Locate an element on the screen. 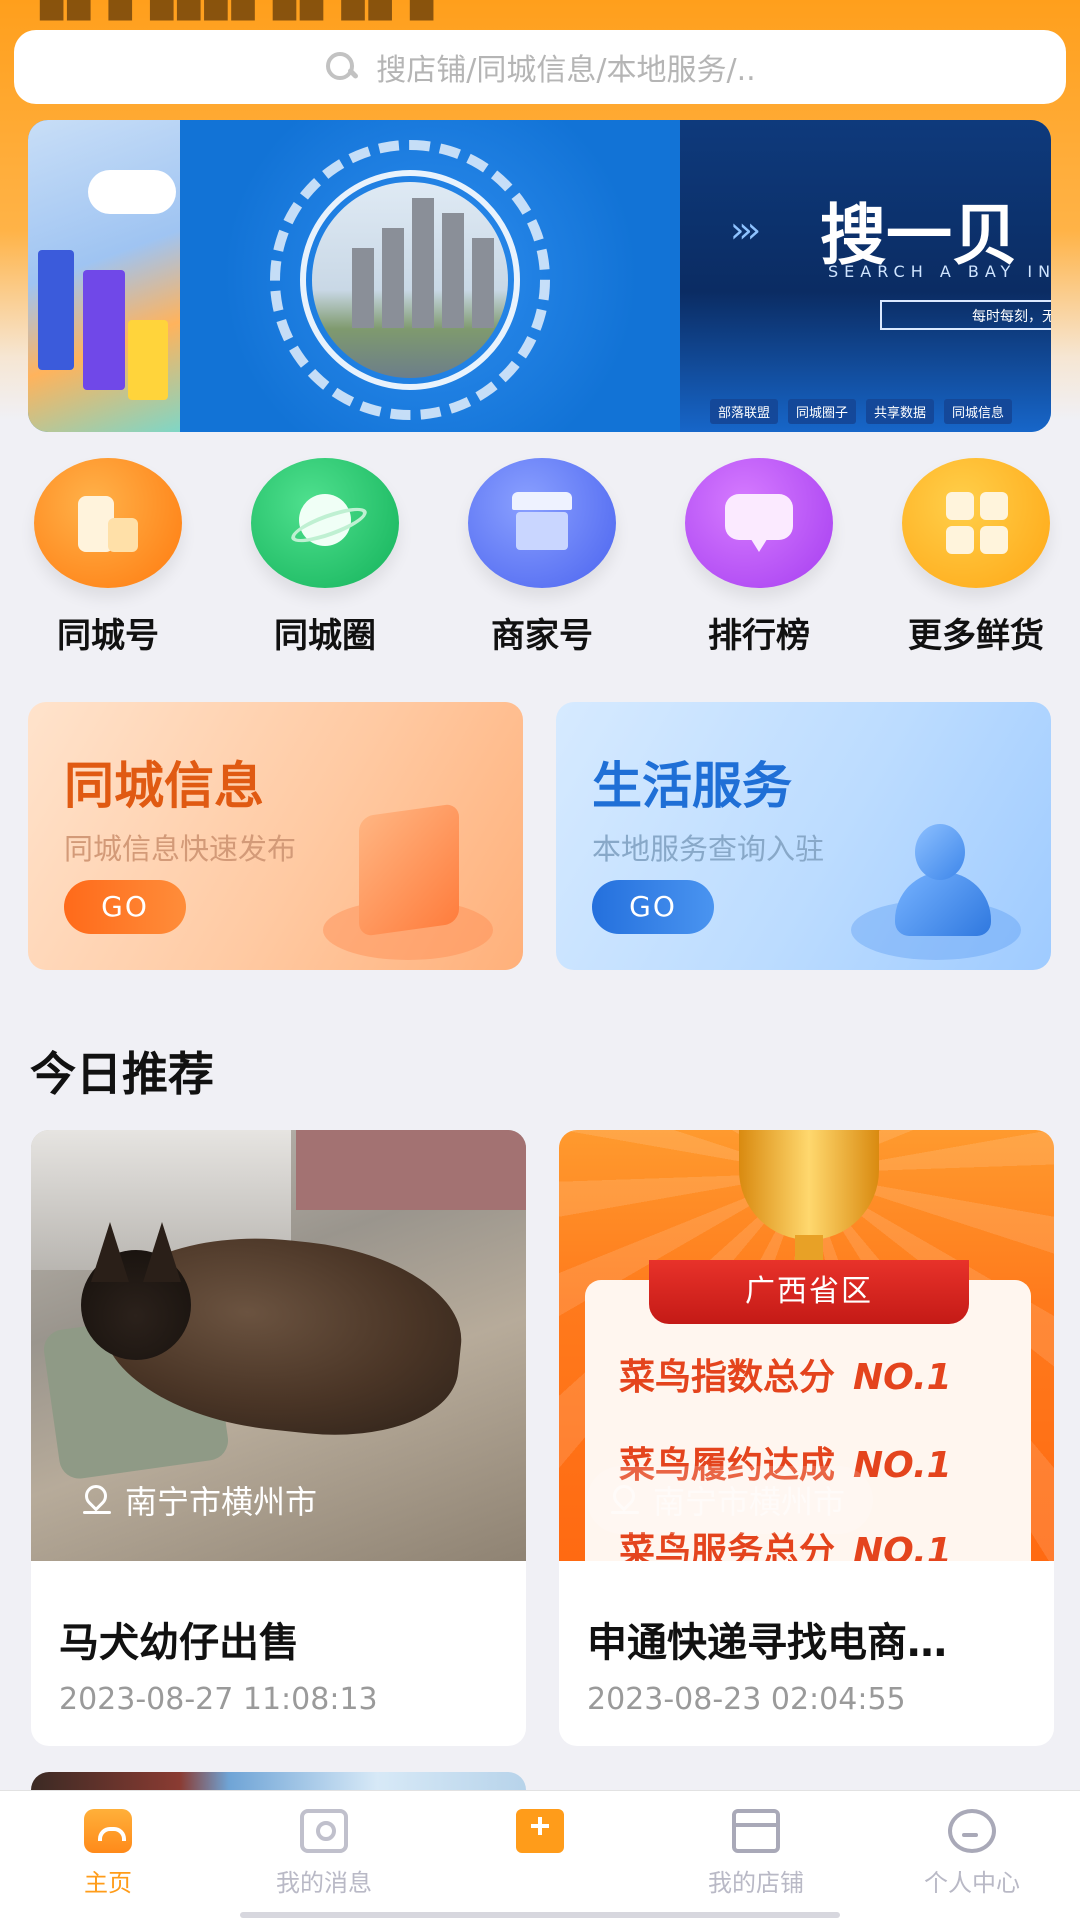 This screenshot has height=1920, width=1080. banner-slogan: 每时每刻，无 is located at coordinates (965, 315).